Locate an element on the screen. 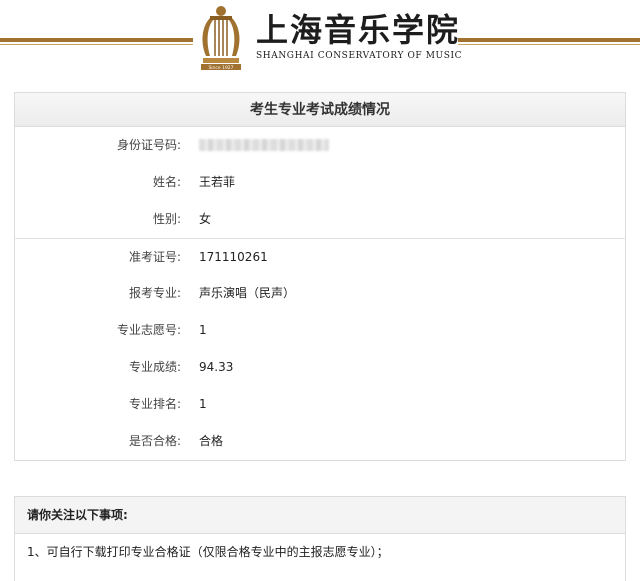 The height and width of the screenshot is (581, 640). result-row-name: 姓名: 王若菲 is located at coordinates (320, 182).